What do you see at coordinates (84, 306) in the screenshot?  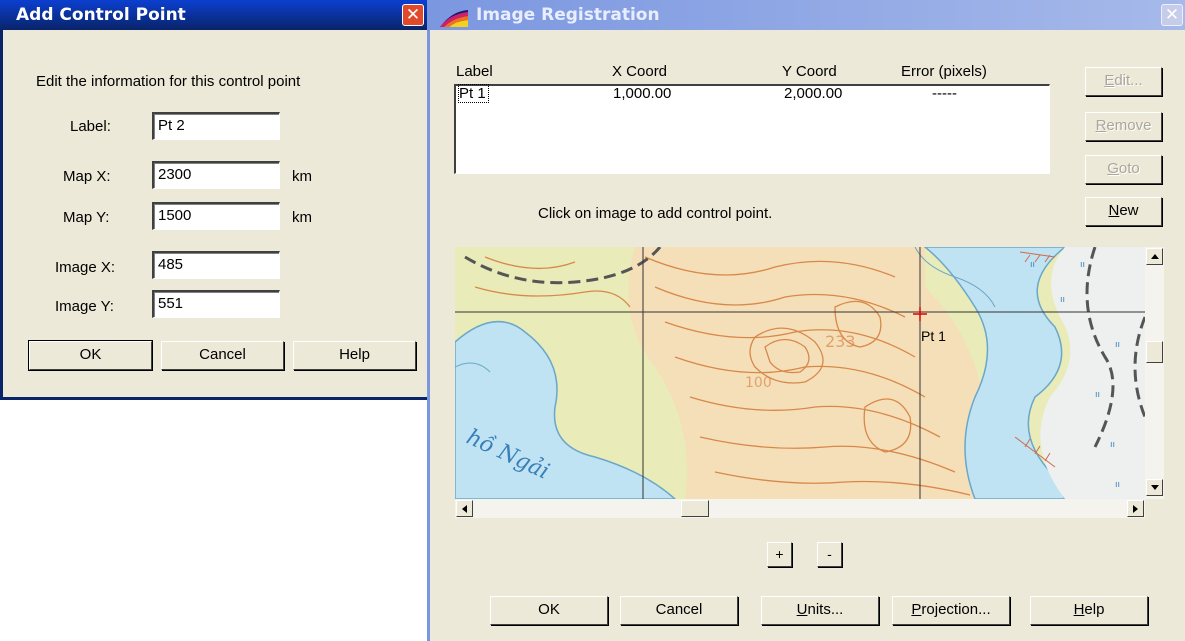 I see `image-y-label: Image Y:` at bounding box center [84, 306].